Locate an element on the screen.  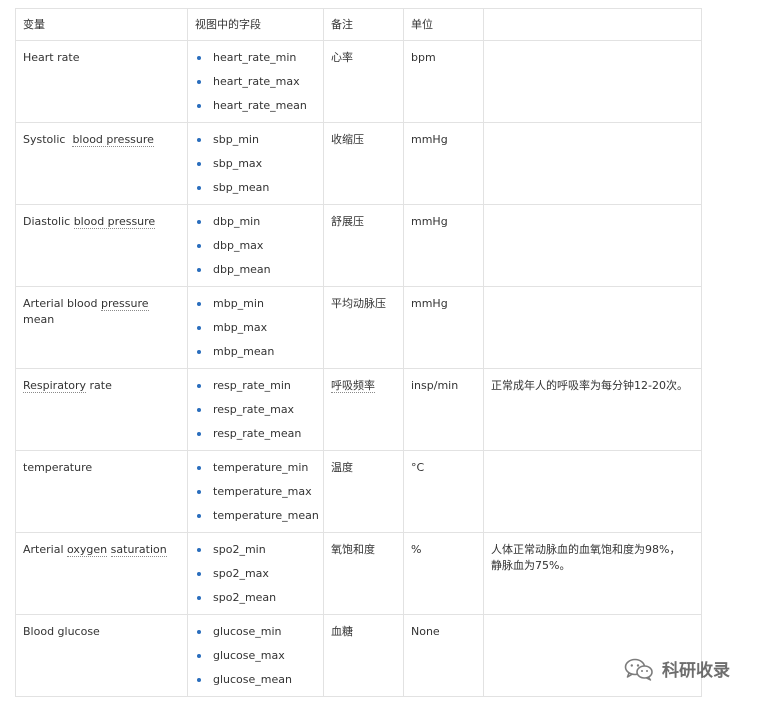
cell-note: 温度 is located at coordinates (363, 491).